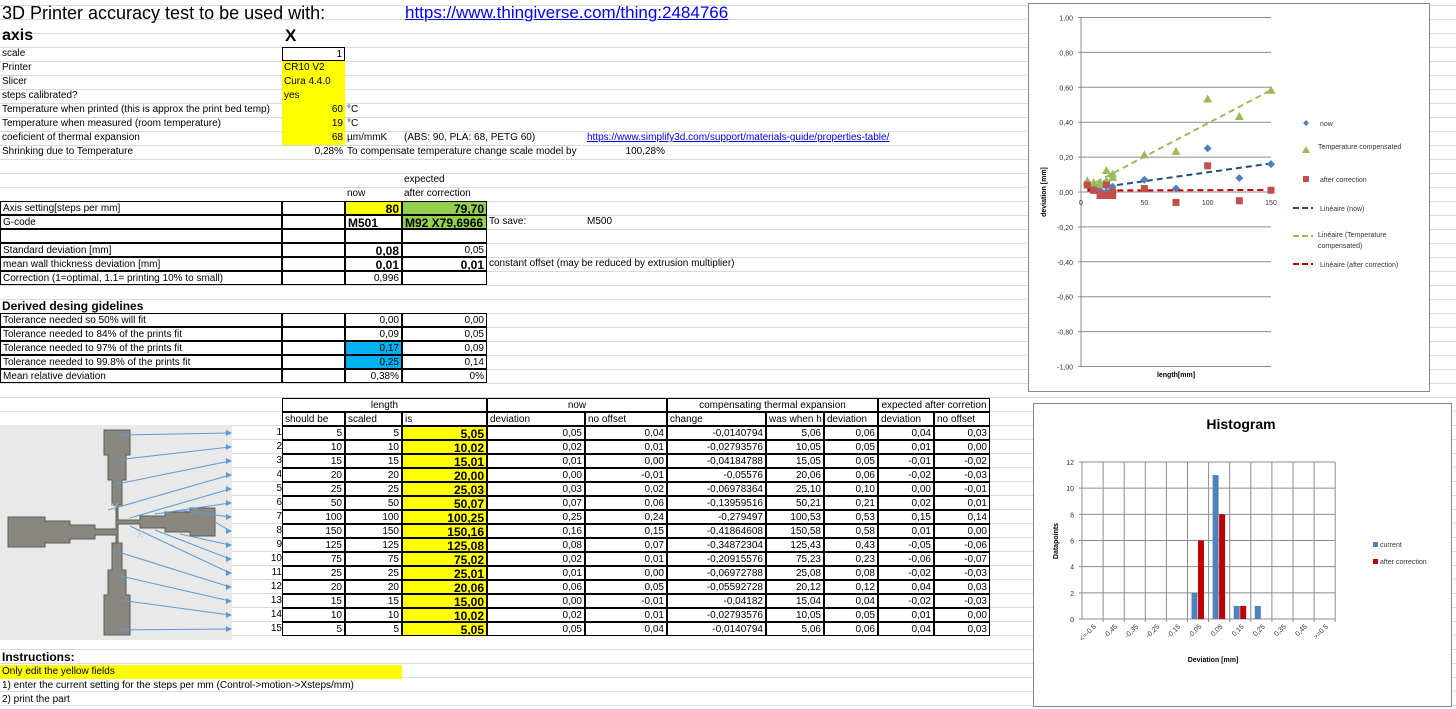 The height and width of the screenshot is (709, 1456). I want to click on x-tick-label: -0,05, so click(1195, 631).